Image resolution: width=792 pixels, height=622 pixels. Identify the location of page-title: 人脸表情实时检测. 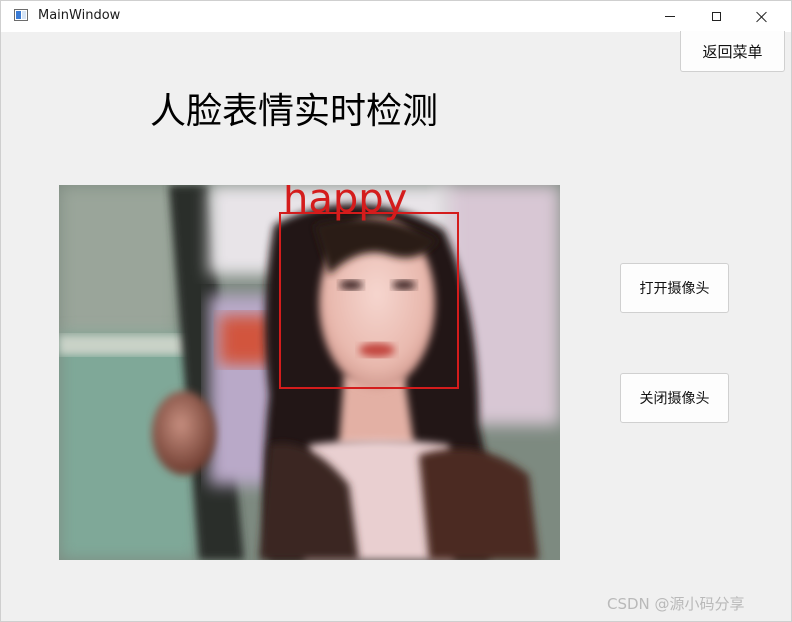
(294, 111).